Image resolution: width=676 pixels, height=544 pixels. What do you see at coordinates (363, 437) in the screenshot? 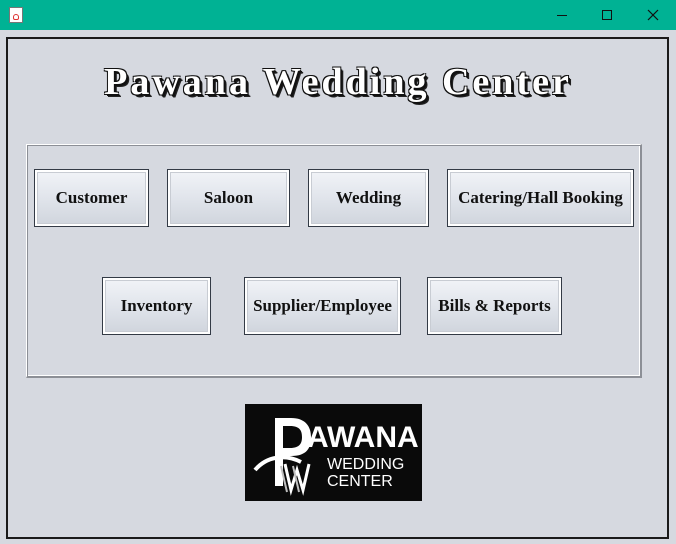
I see `logo-brand: AWANA` at bounding box center [363, 437].